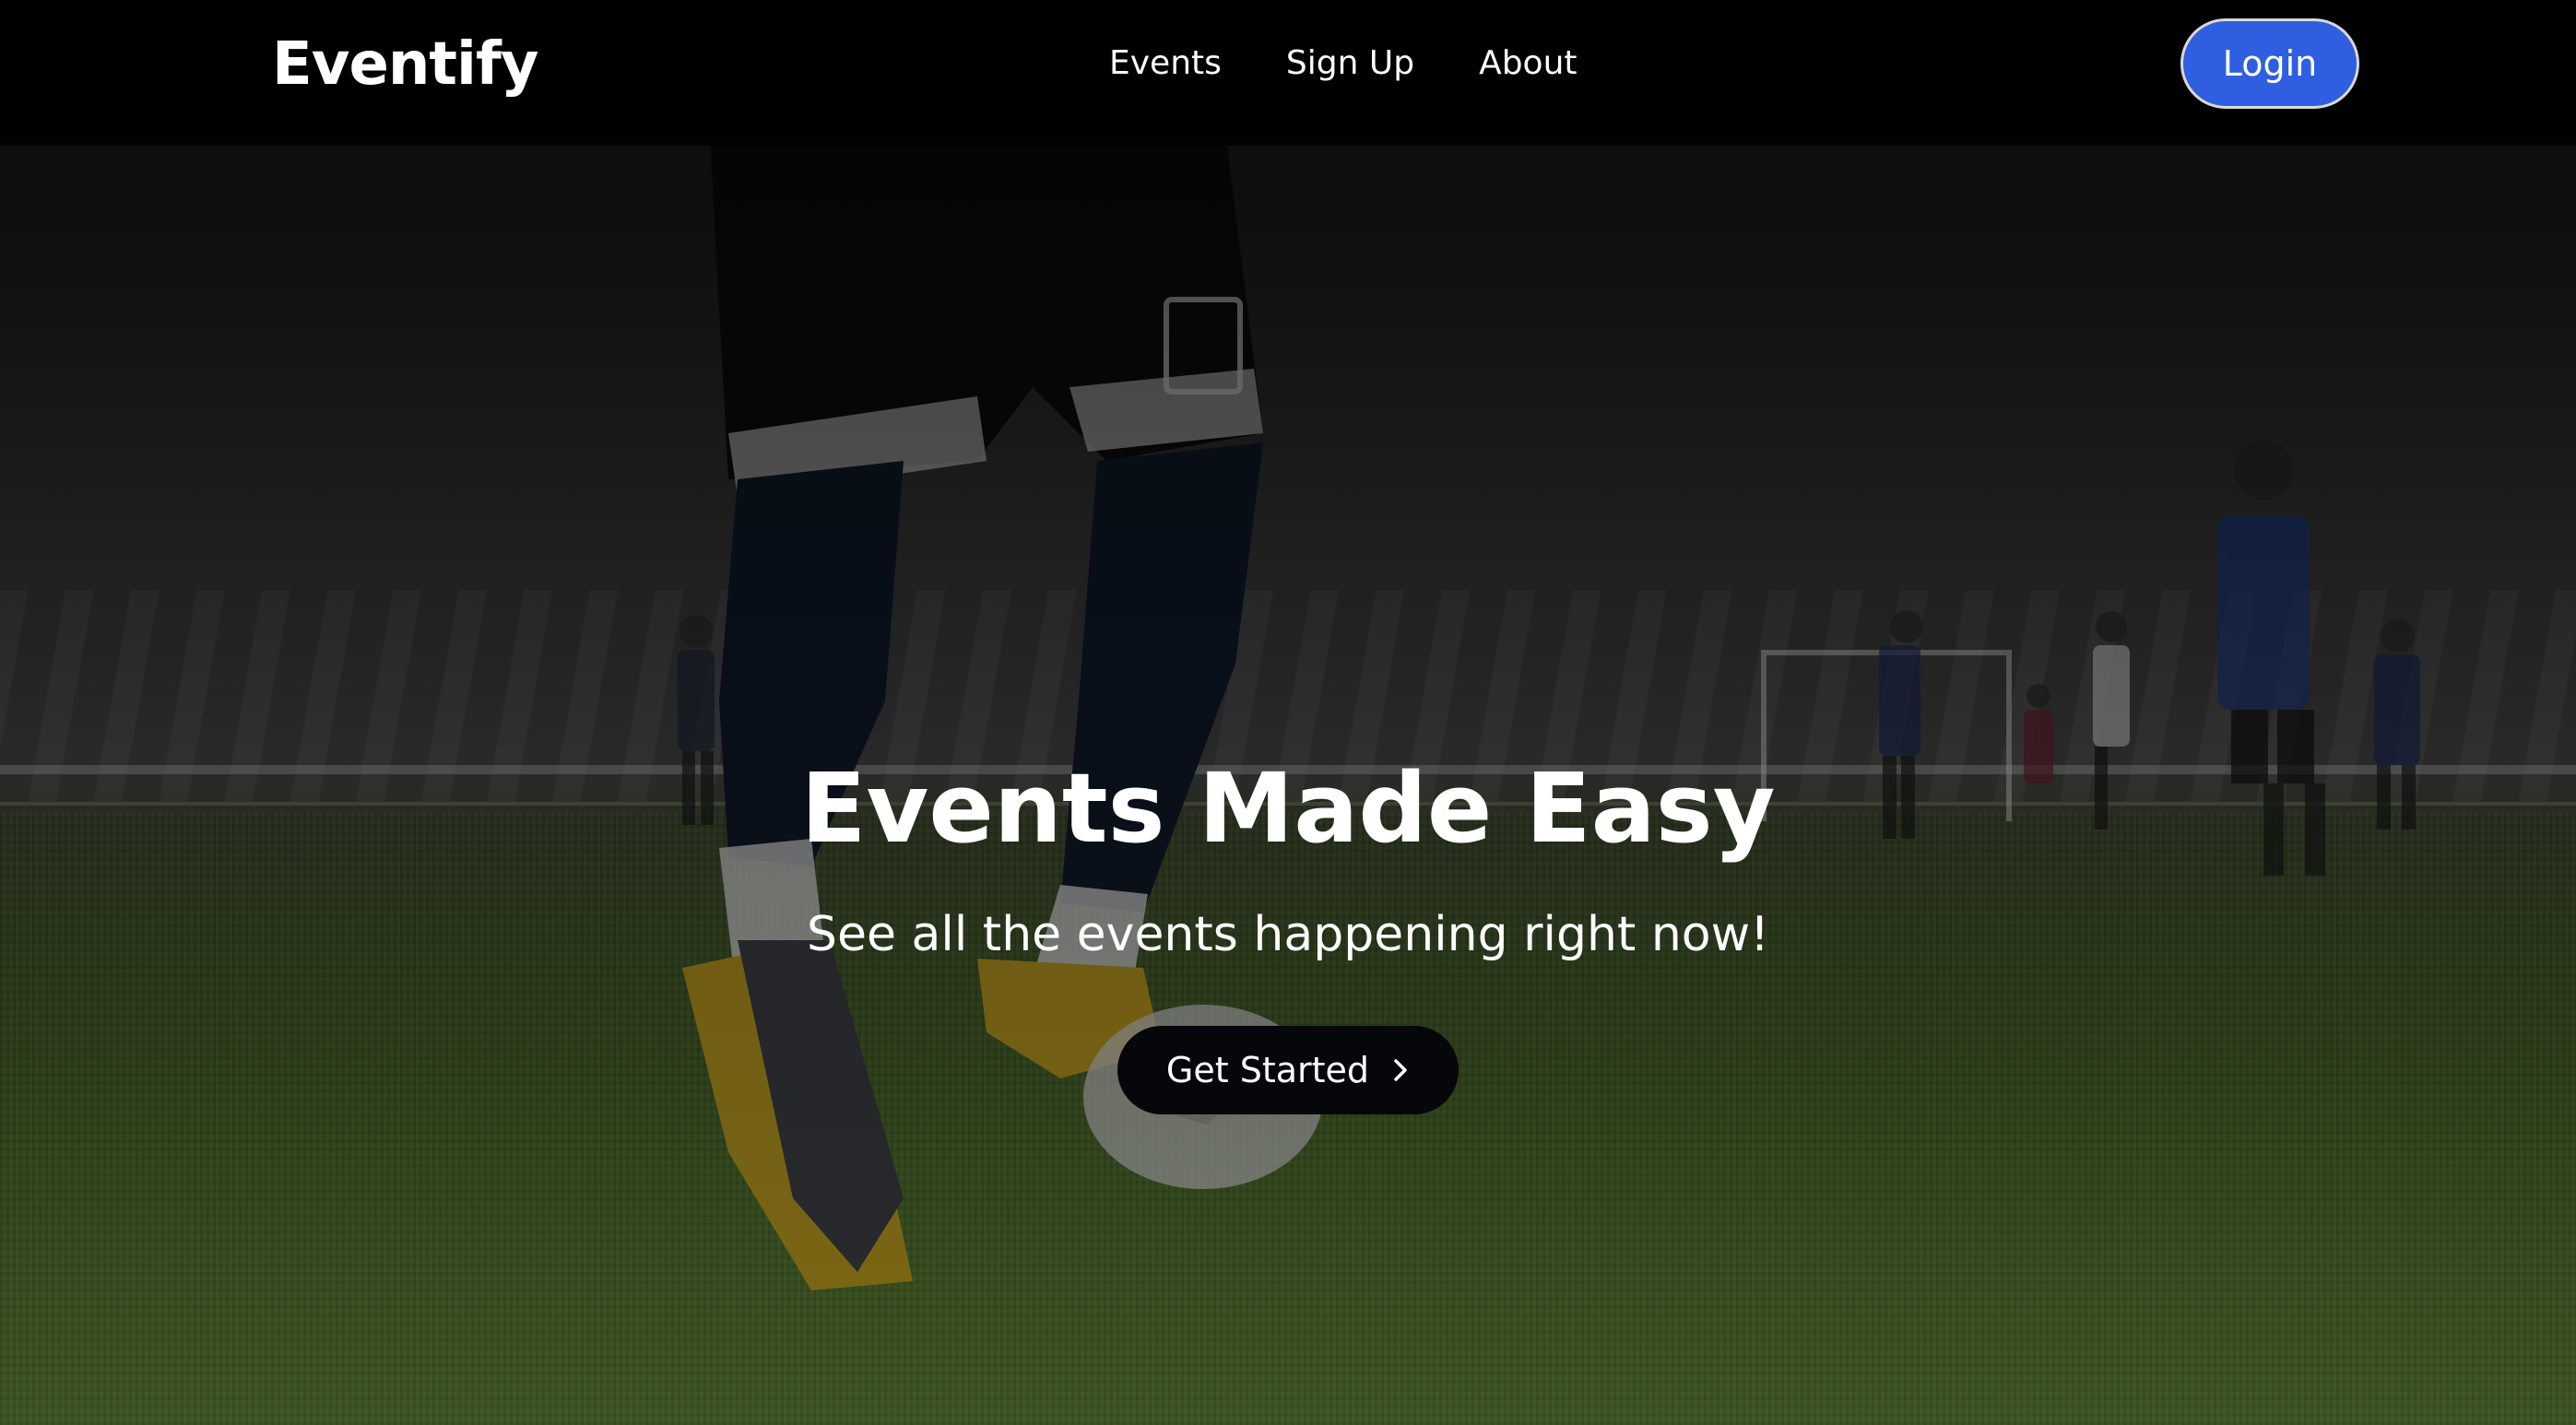 The width and height of the screenshot is (2576, 1425). What do you see at coordinates (405, 64) in the screenshot?
I see `brand-logo: Eventify` at bounding box center [405, 64].